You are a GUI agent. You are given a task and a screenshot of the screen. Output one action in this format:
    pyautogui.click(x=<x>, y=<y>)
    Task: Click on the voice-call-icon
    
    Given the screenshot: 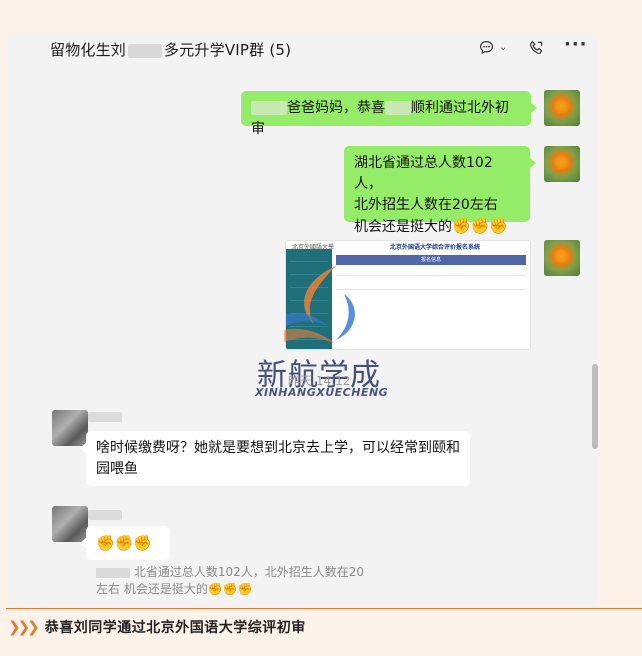 What is the action you would take?
    pyautogui.click(x=536, y=47)
    